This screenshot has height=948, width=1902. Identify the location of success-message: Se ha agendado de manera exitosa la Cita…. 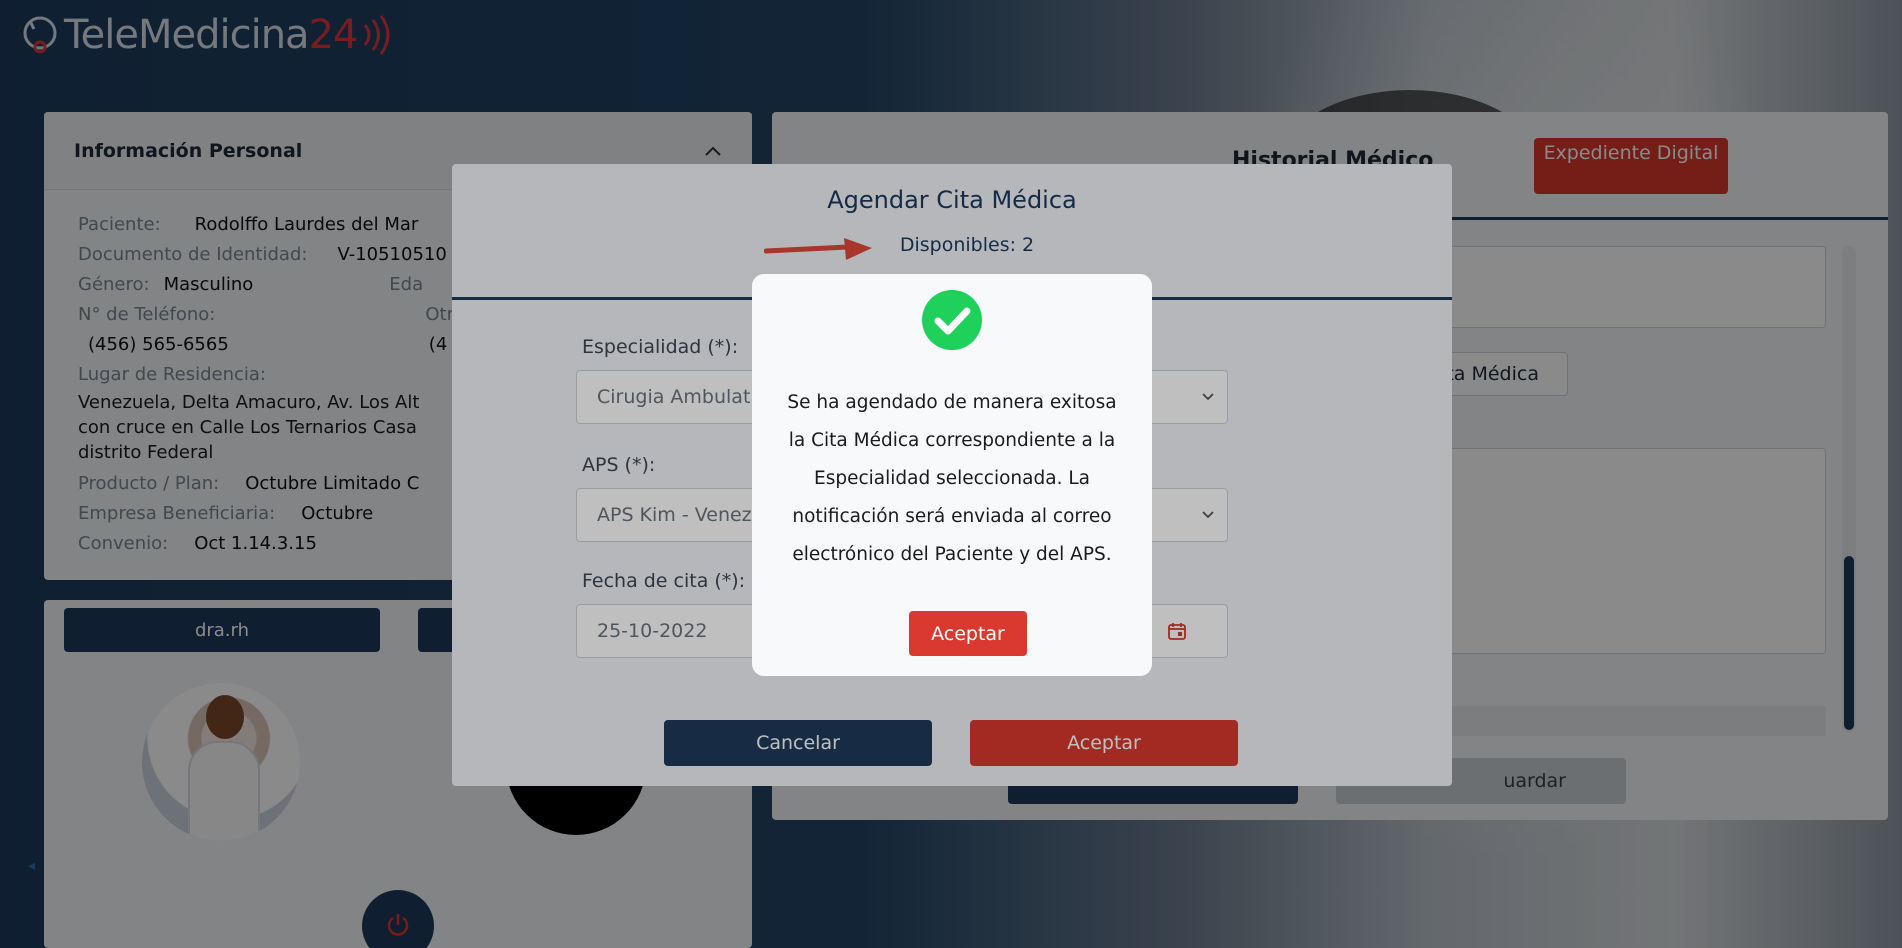
(952, 479).